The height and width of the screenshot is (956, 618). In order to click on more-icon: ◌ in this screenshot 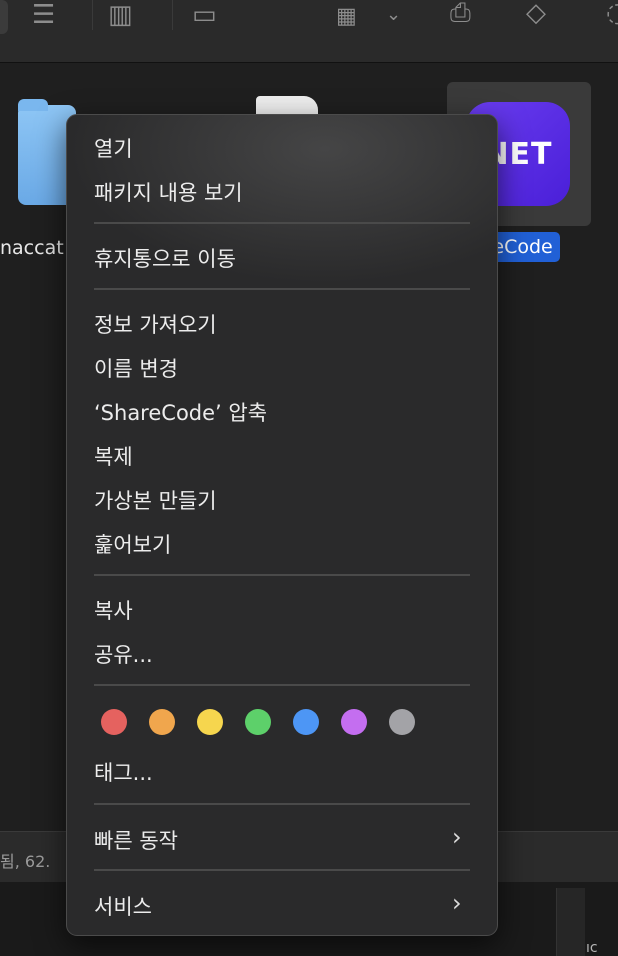, I will do `click(612, 13)`.